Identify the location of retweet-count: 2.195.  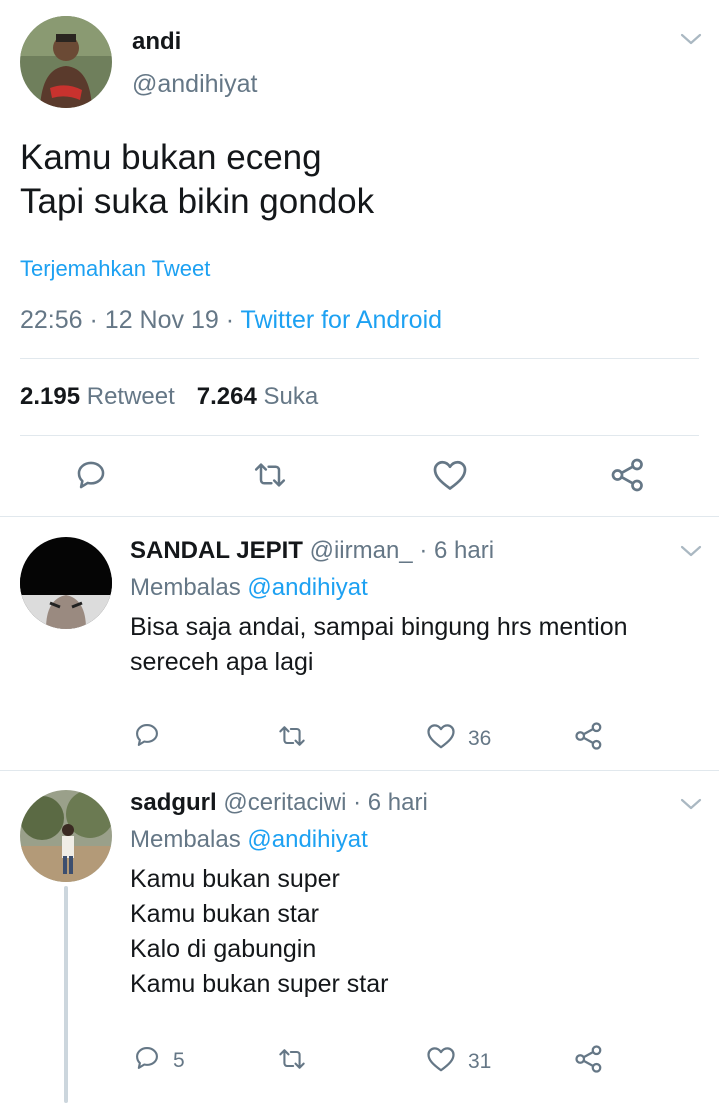
(50, 396).